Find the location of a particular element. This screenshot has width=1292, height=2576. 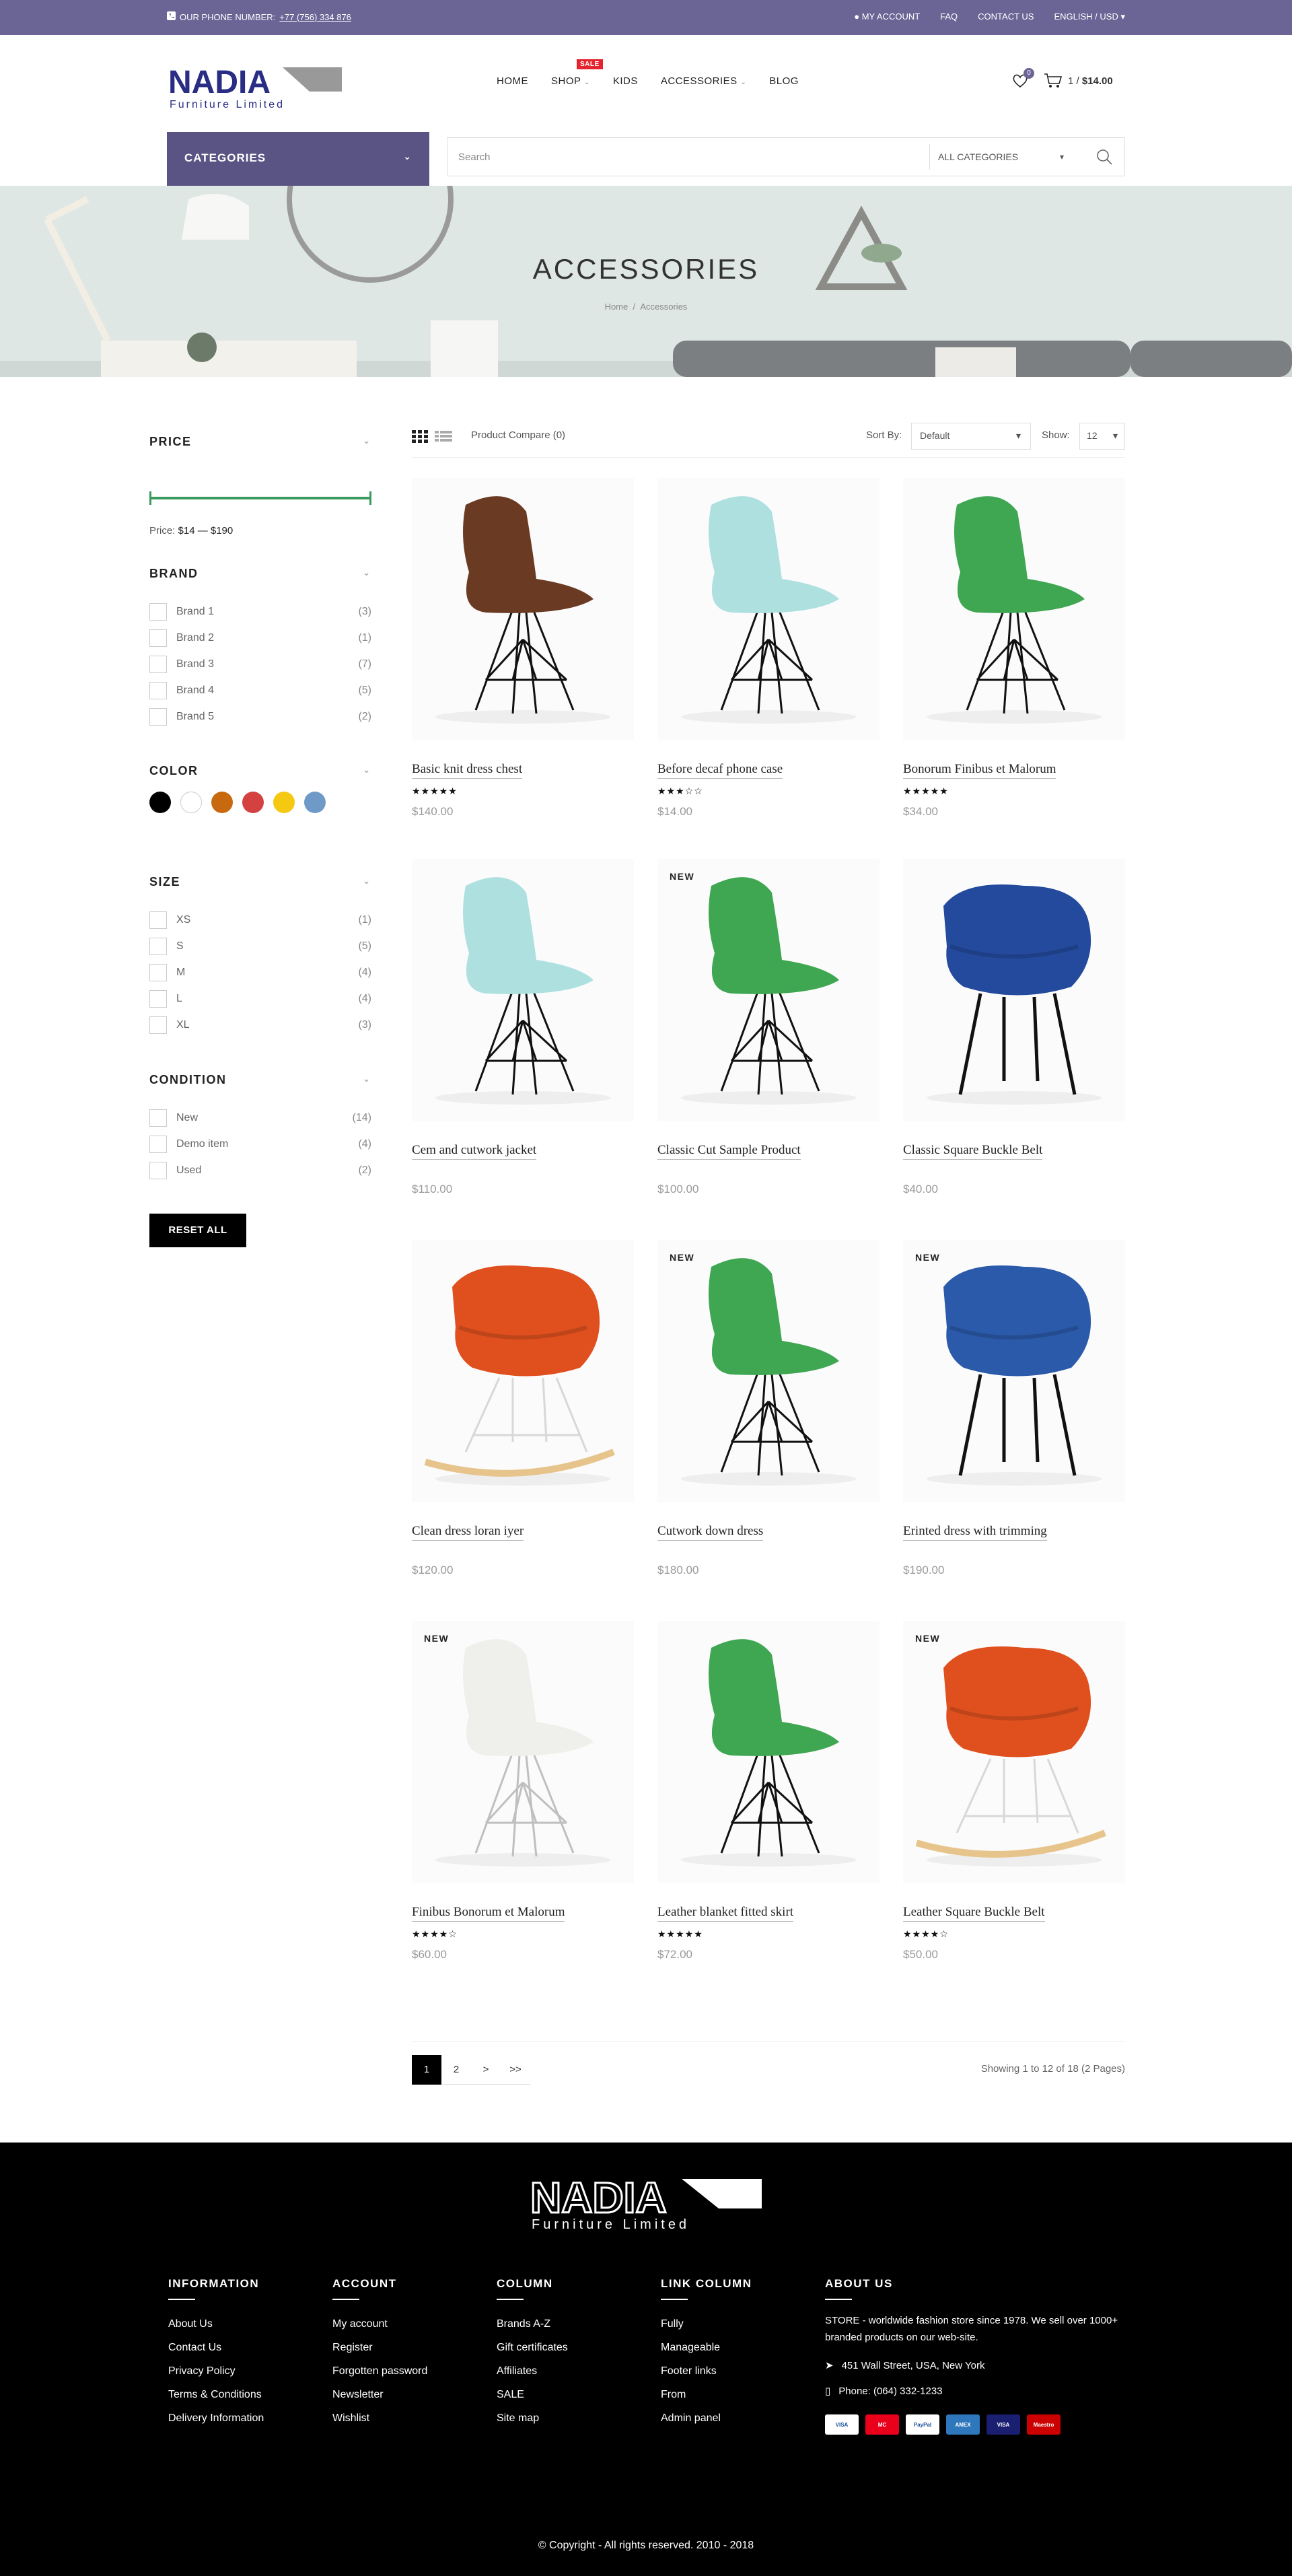

filter-color-header: COLOR ⌄ is located at coordinates (260, 771).